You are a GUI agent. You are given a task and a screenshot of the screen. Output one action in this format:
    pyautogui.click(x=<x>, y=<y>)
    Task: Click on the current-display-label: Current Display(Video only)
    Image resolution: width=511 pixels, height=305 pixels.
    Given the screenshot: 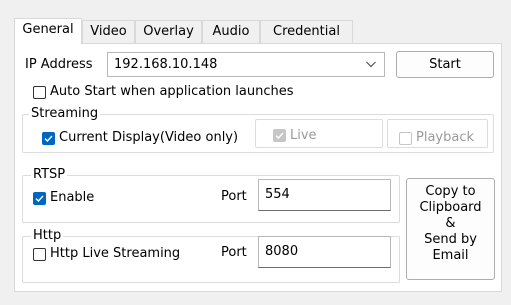 What is the action you would take?
    pyautogui.click(x=149, y=137)
    